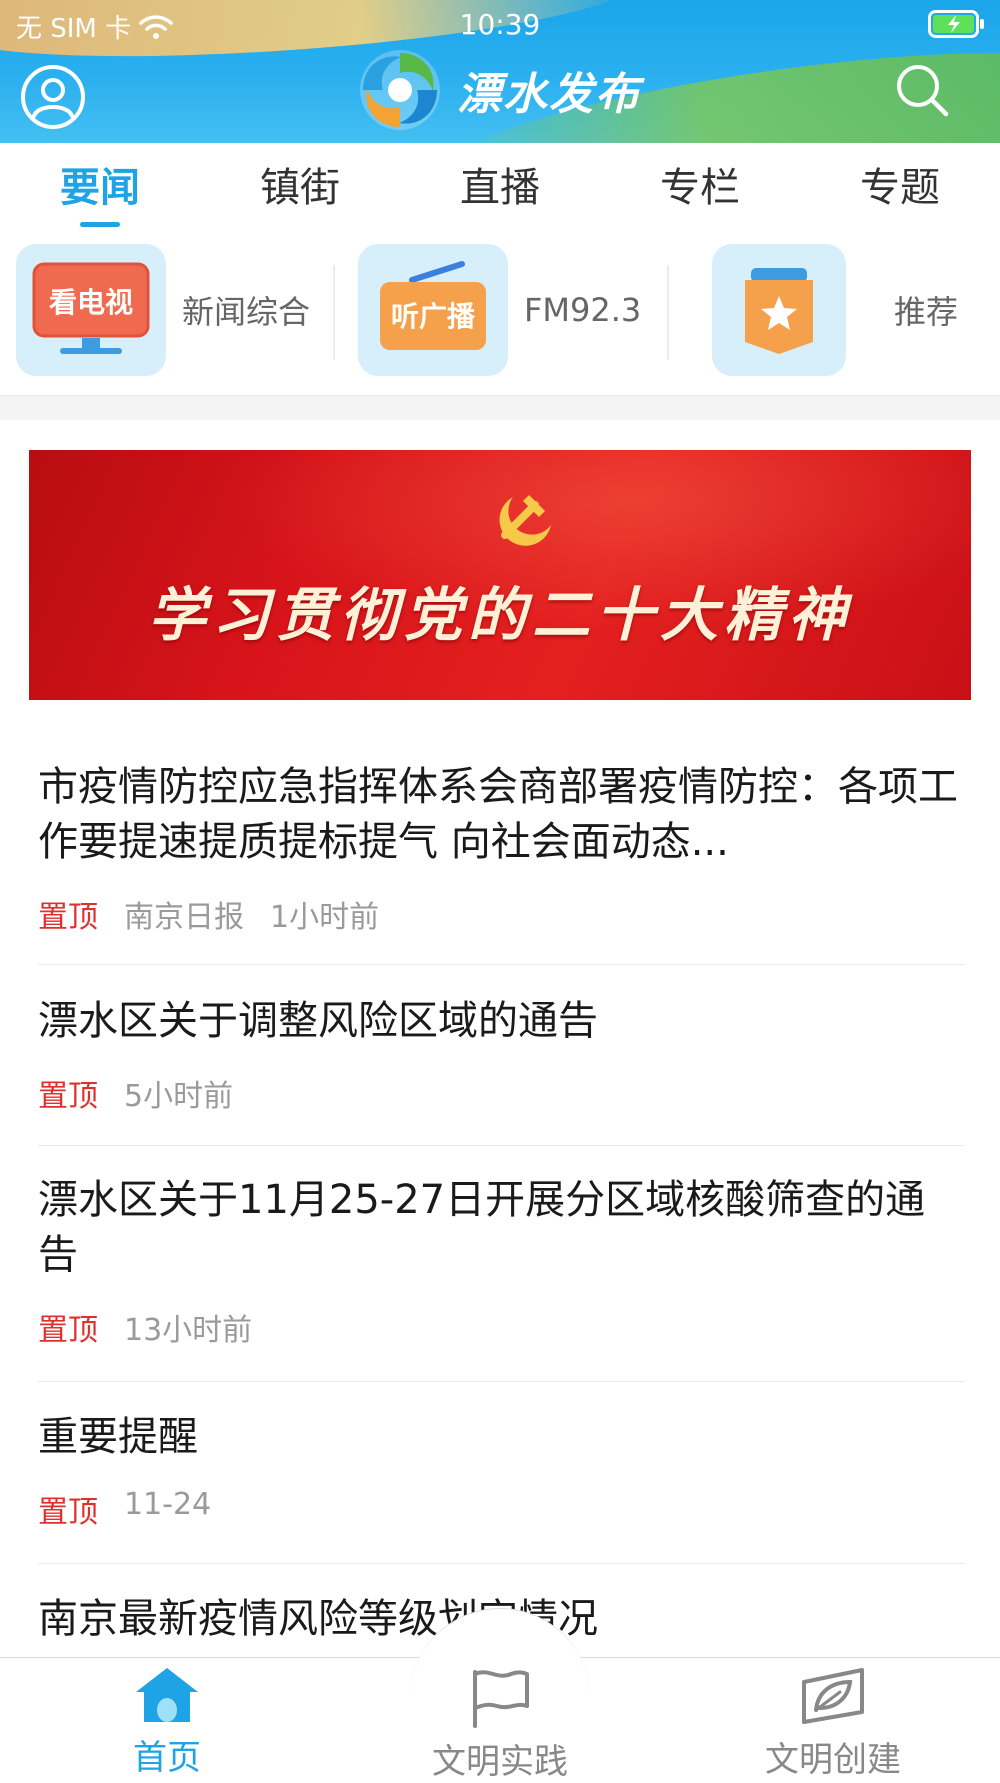  I want to click on news-meta: 置顶 13小时前, so click(501, 1327).